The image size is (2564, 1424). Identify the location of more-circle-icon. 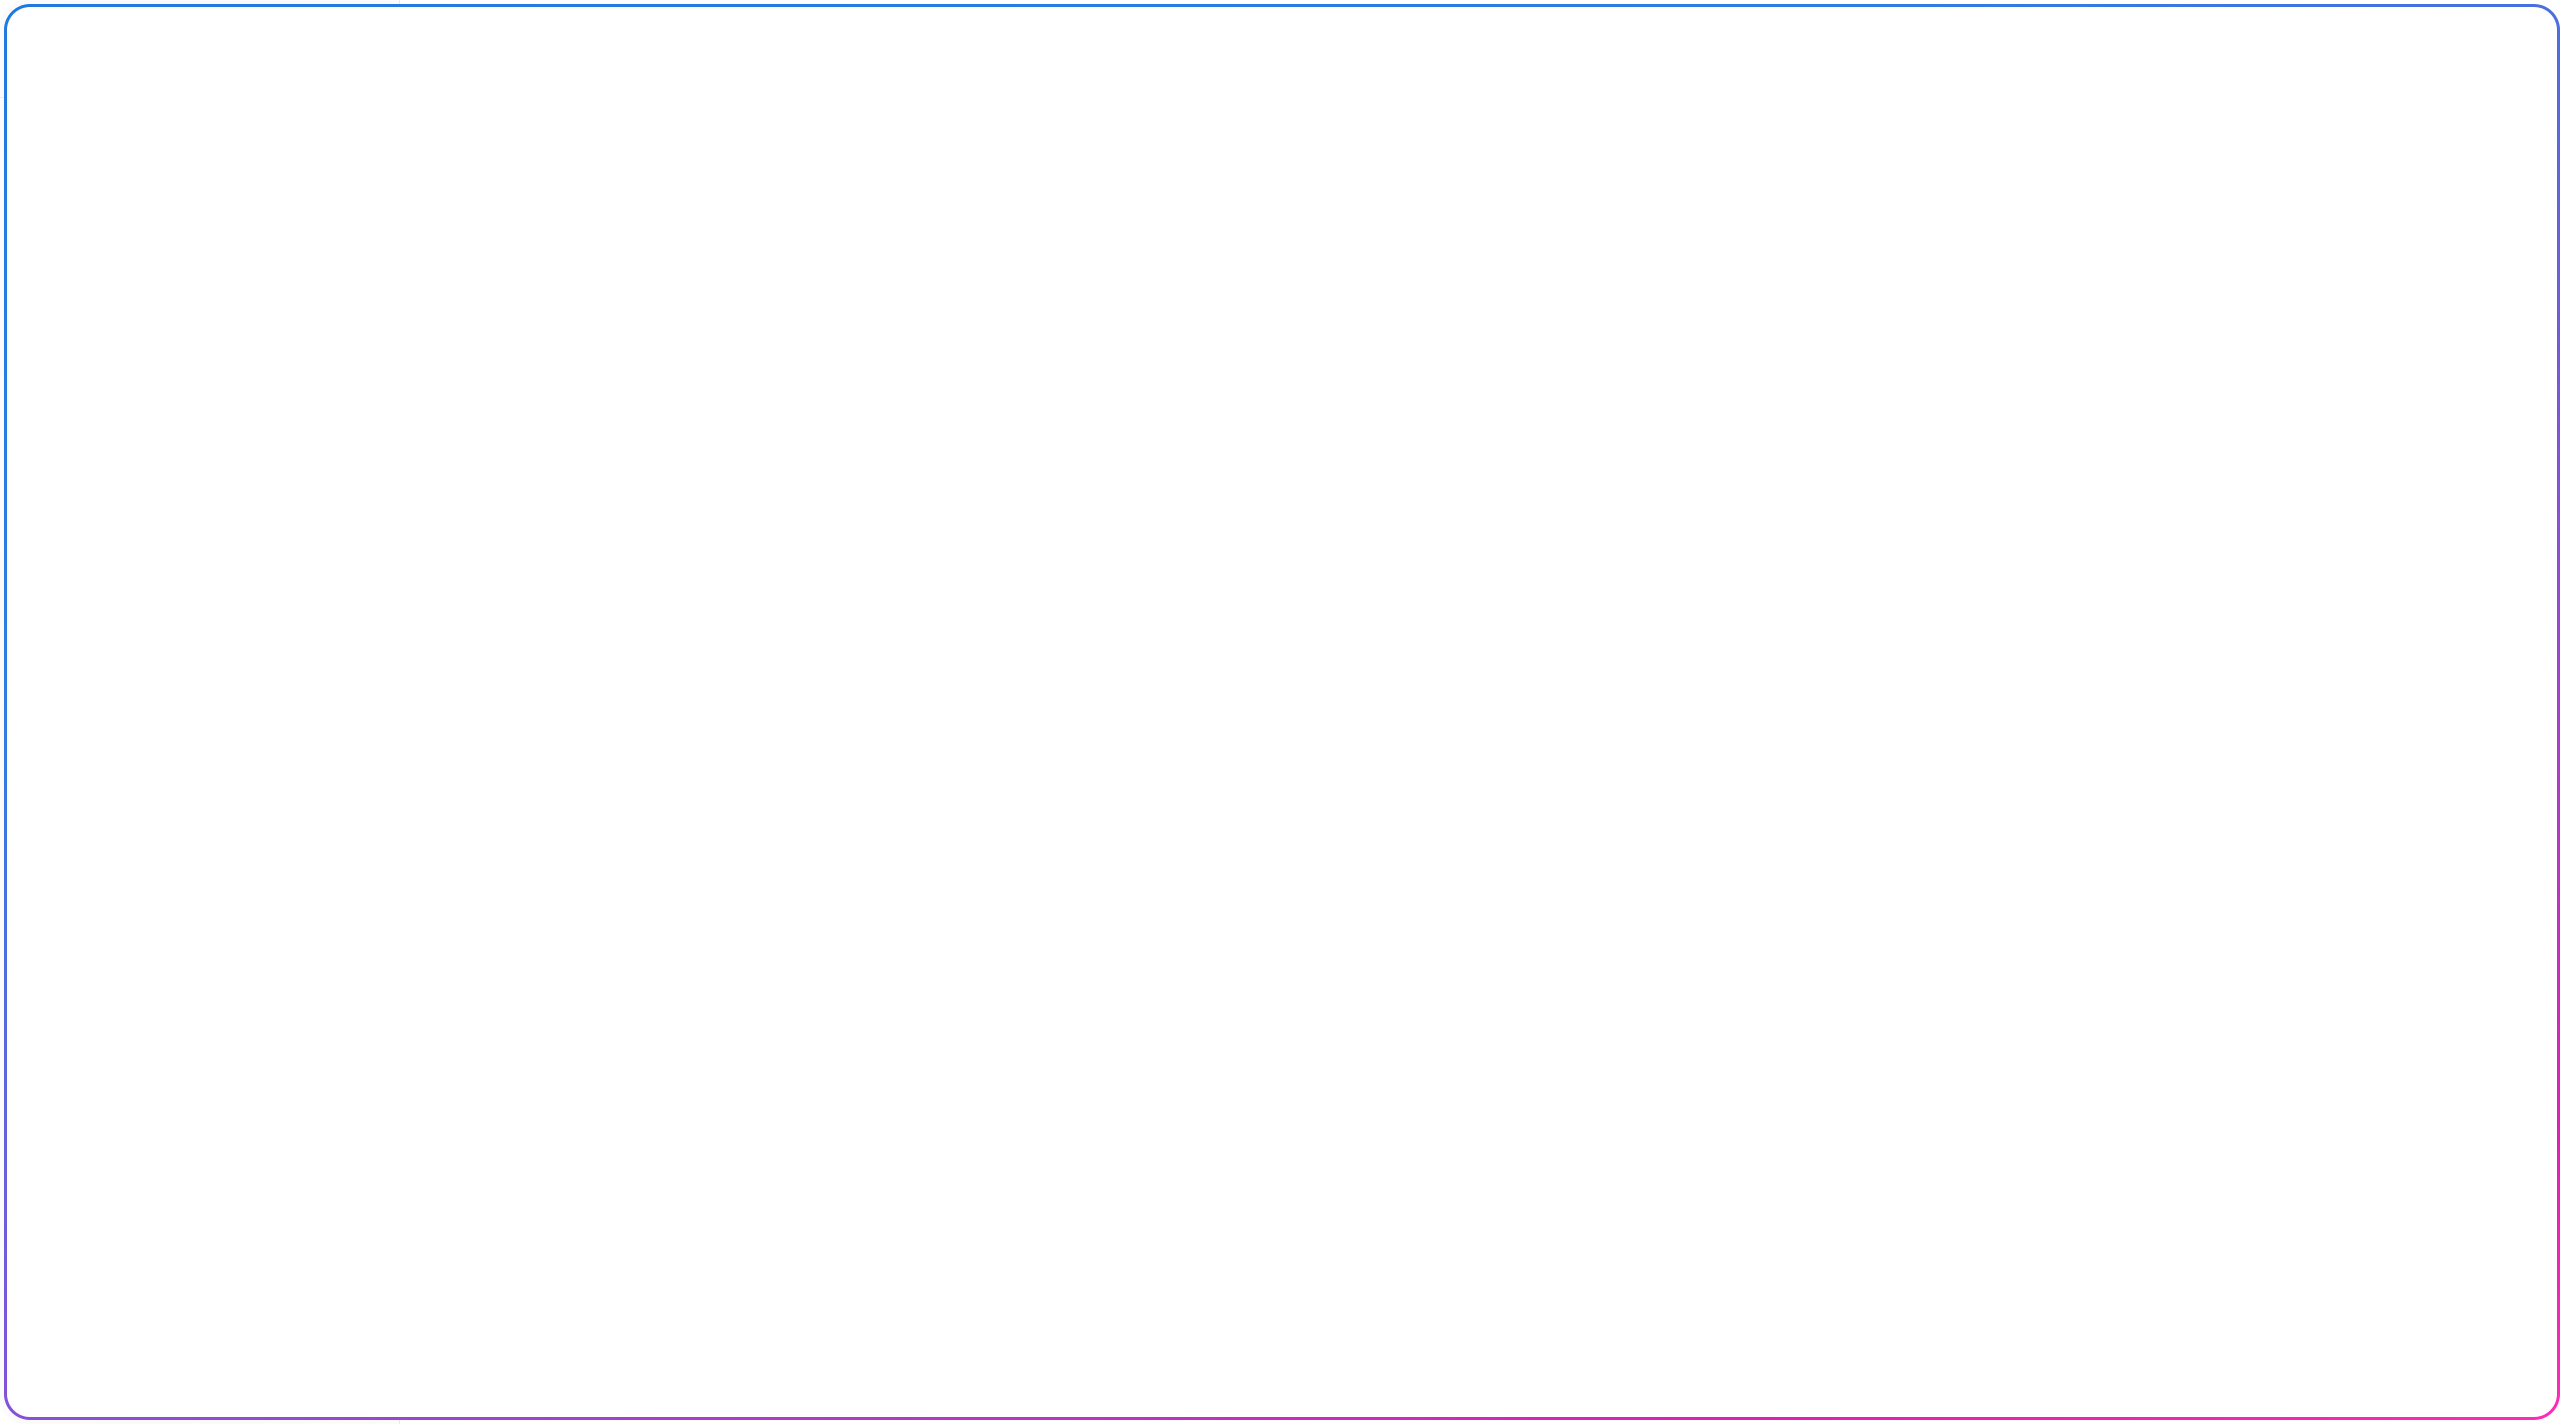
(55, 274).